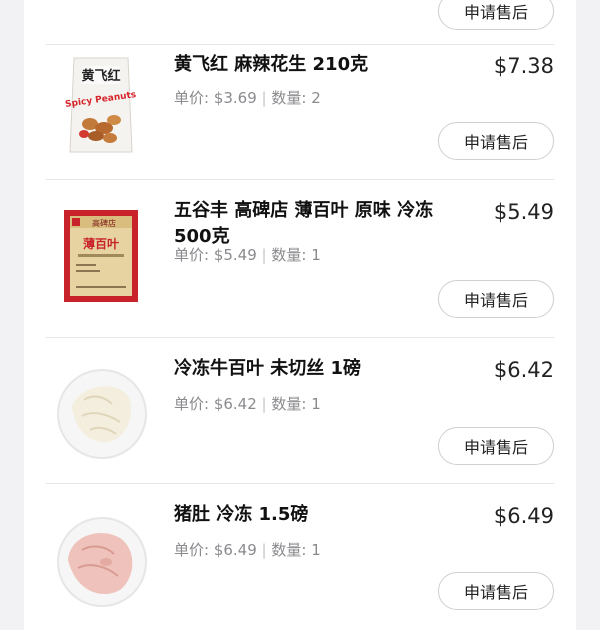 This screenshot has width=600, height=630. I want to click on unit-price: 单价: $6.49, so click(215, 550).